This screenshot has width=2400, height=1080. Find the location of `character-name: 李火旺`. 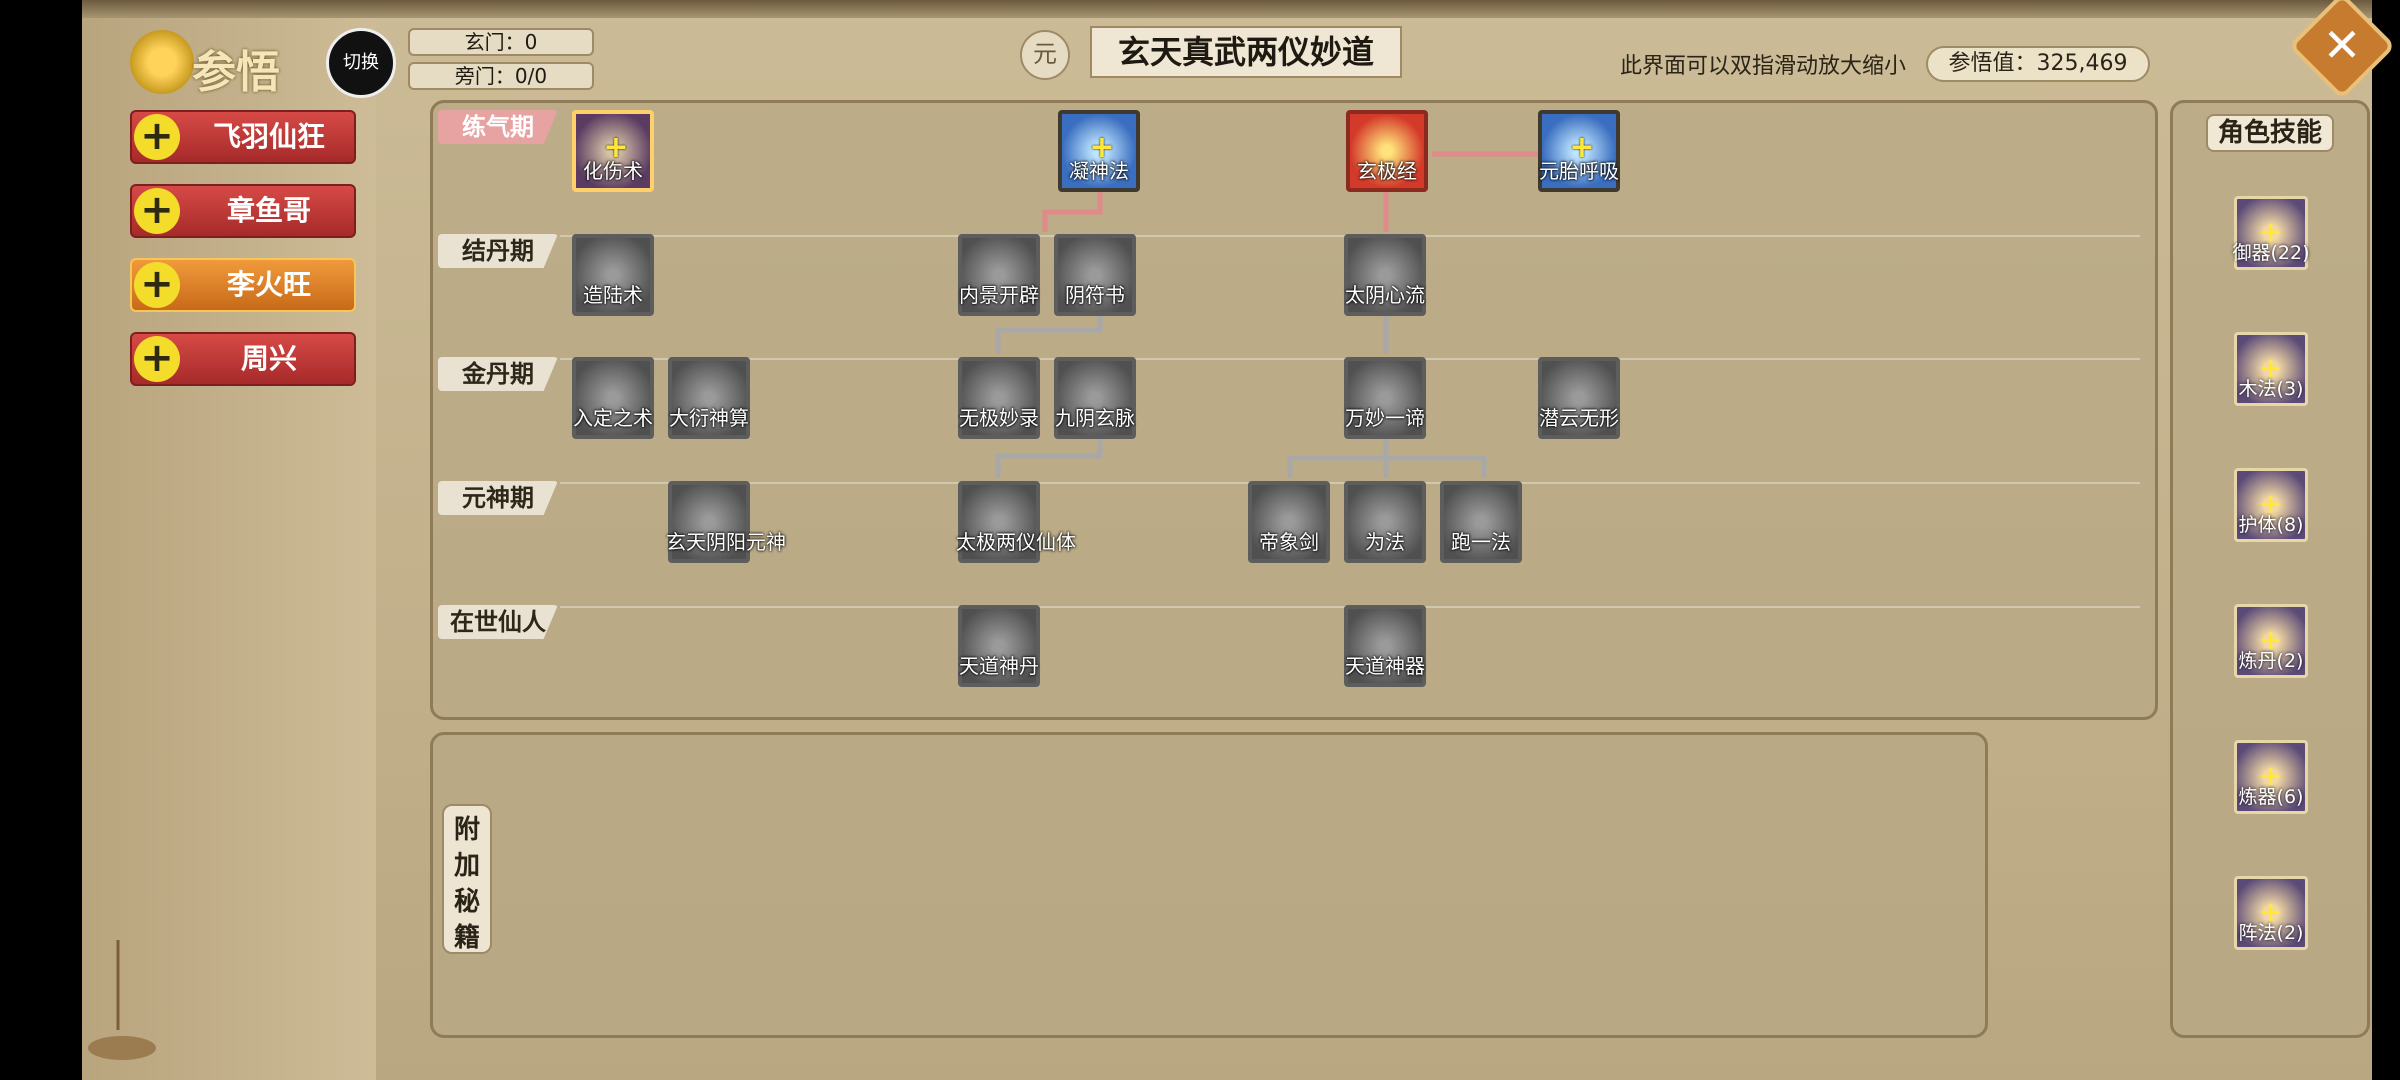

character-name: 李火旺 is located at coordinates (268, 284).